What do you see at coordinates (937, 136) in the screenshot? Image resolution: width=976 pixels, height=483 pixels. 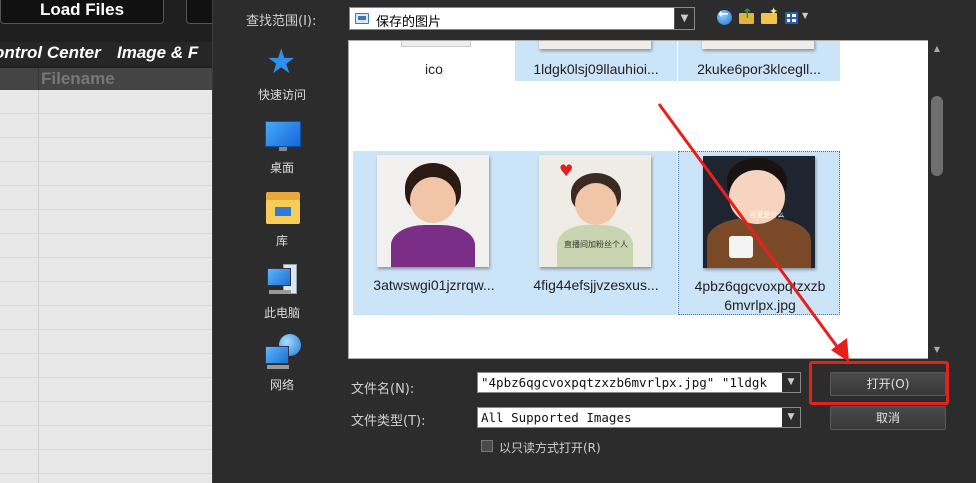 I see `scroll-thumb` at bounding box center [937, 136].